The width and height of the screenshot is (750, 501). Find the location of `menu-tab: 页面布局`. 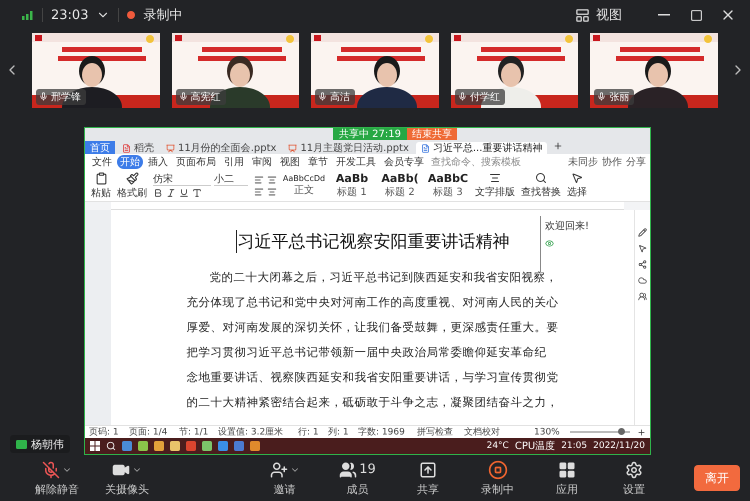

menu-tab: 页面布局 is located at coordinates (196, 162).